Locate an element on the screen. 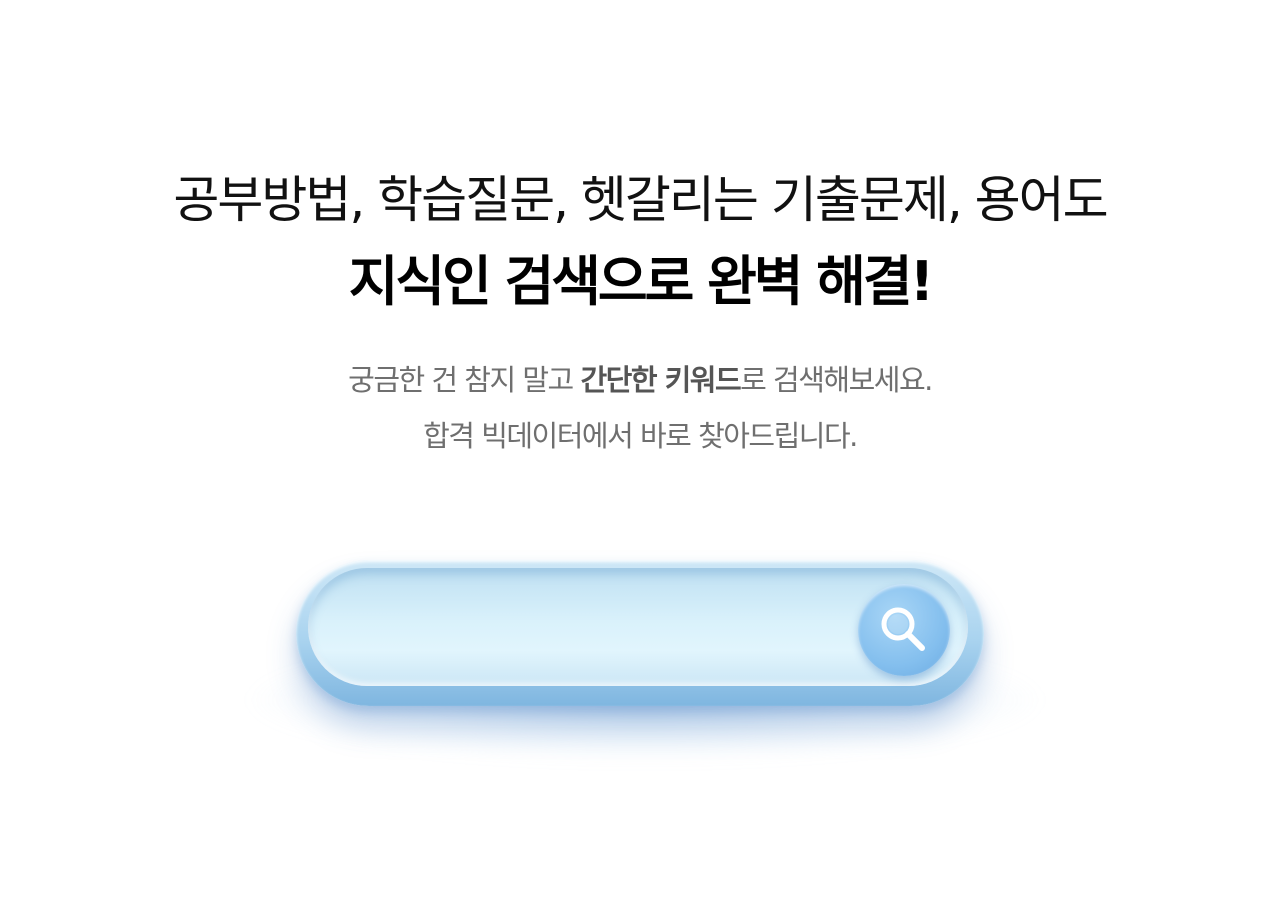 The height and width of the screenshot is (918, 1280). subtitle-line1: 궁금한 건 참지 말고 간단한 키워드로 검색해보세요. is located at coordinates (640, 380).